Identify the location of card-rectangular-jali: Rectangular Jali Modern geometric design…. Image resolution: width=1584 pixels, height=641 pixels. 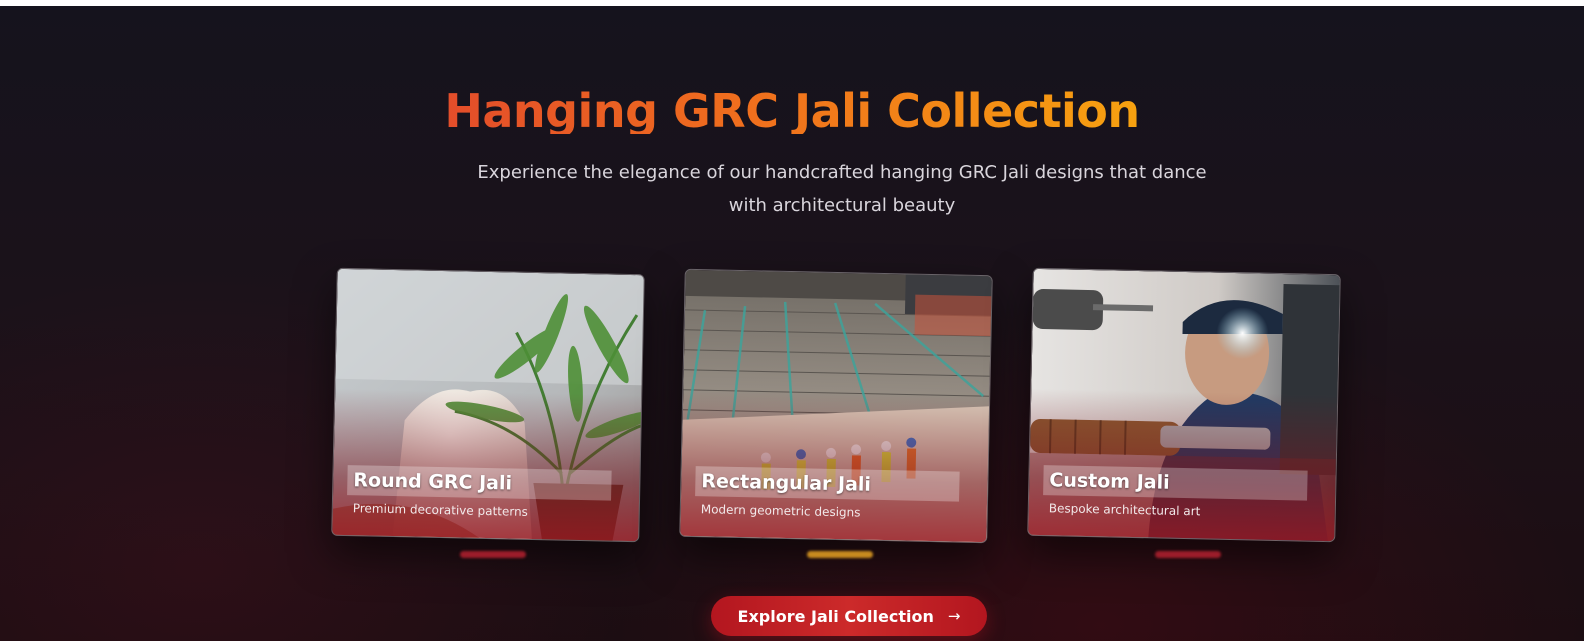
(836, 406).